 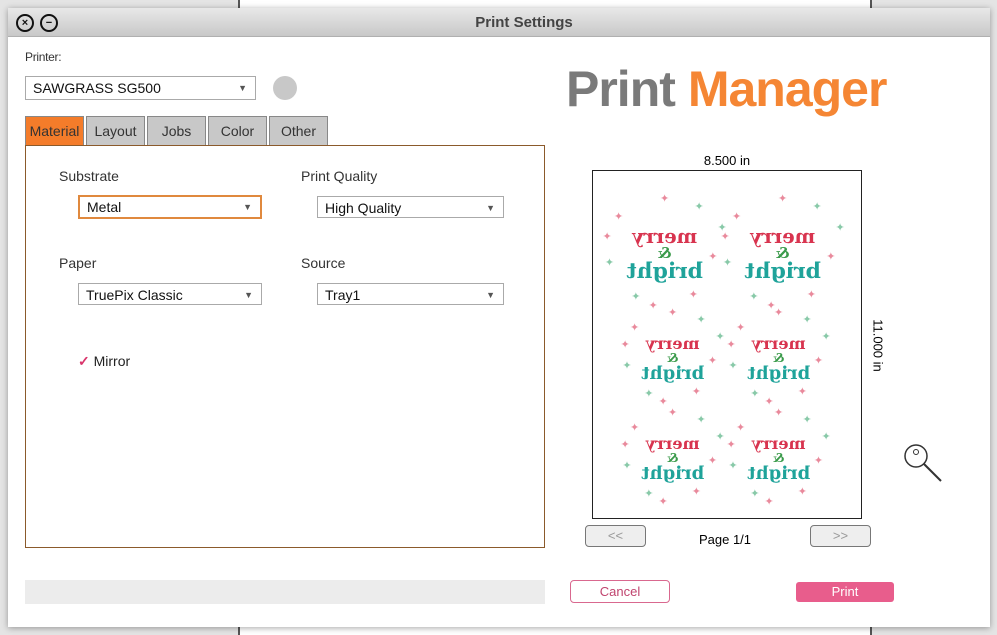 I want to click on printer-select: SAWGRASS SG500 ▼, so click(x=140, y=88).